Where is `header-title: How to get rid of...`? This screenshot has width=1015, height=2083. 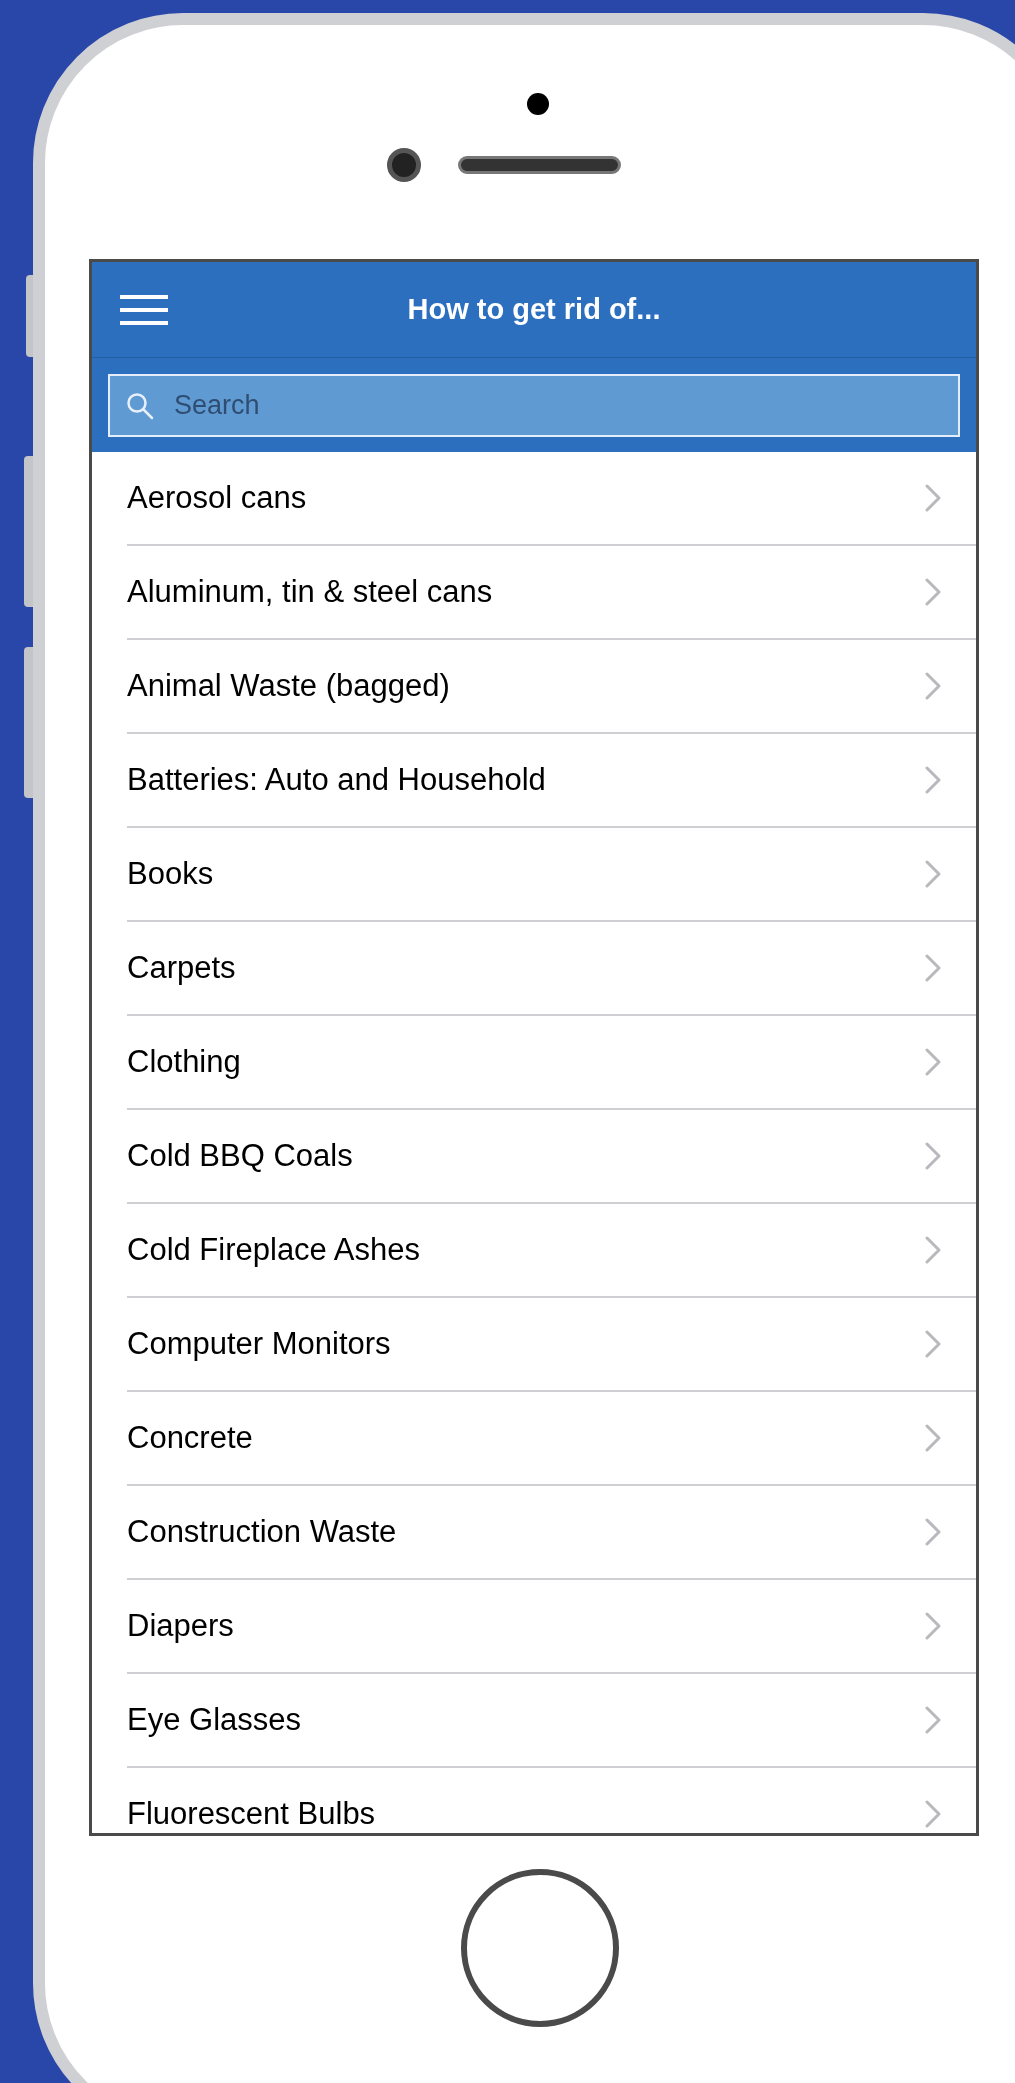
header-title: How to get rid of... is located at coordinates (534, 309).